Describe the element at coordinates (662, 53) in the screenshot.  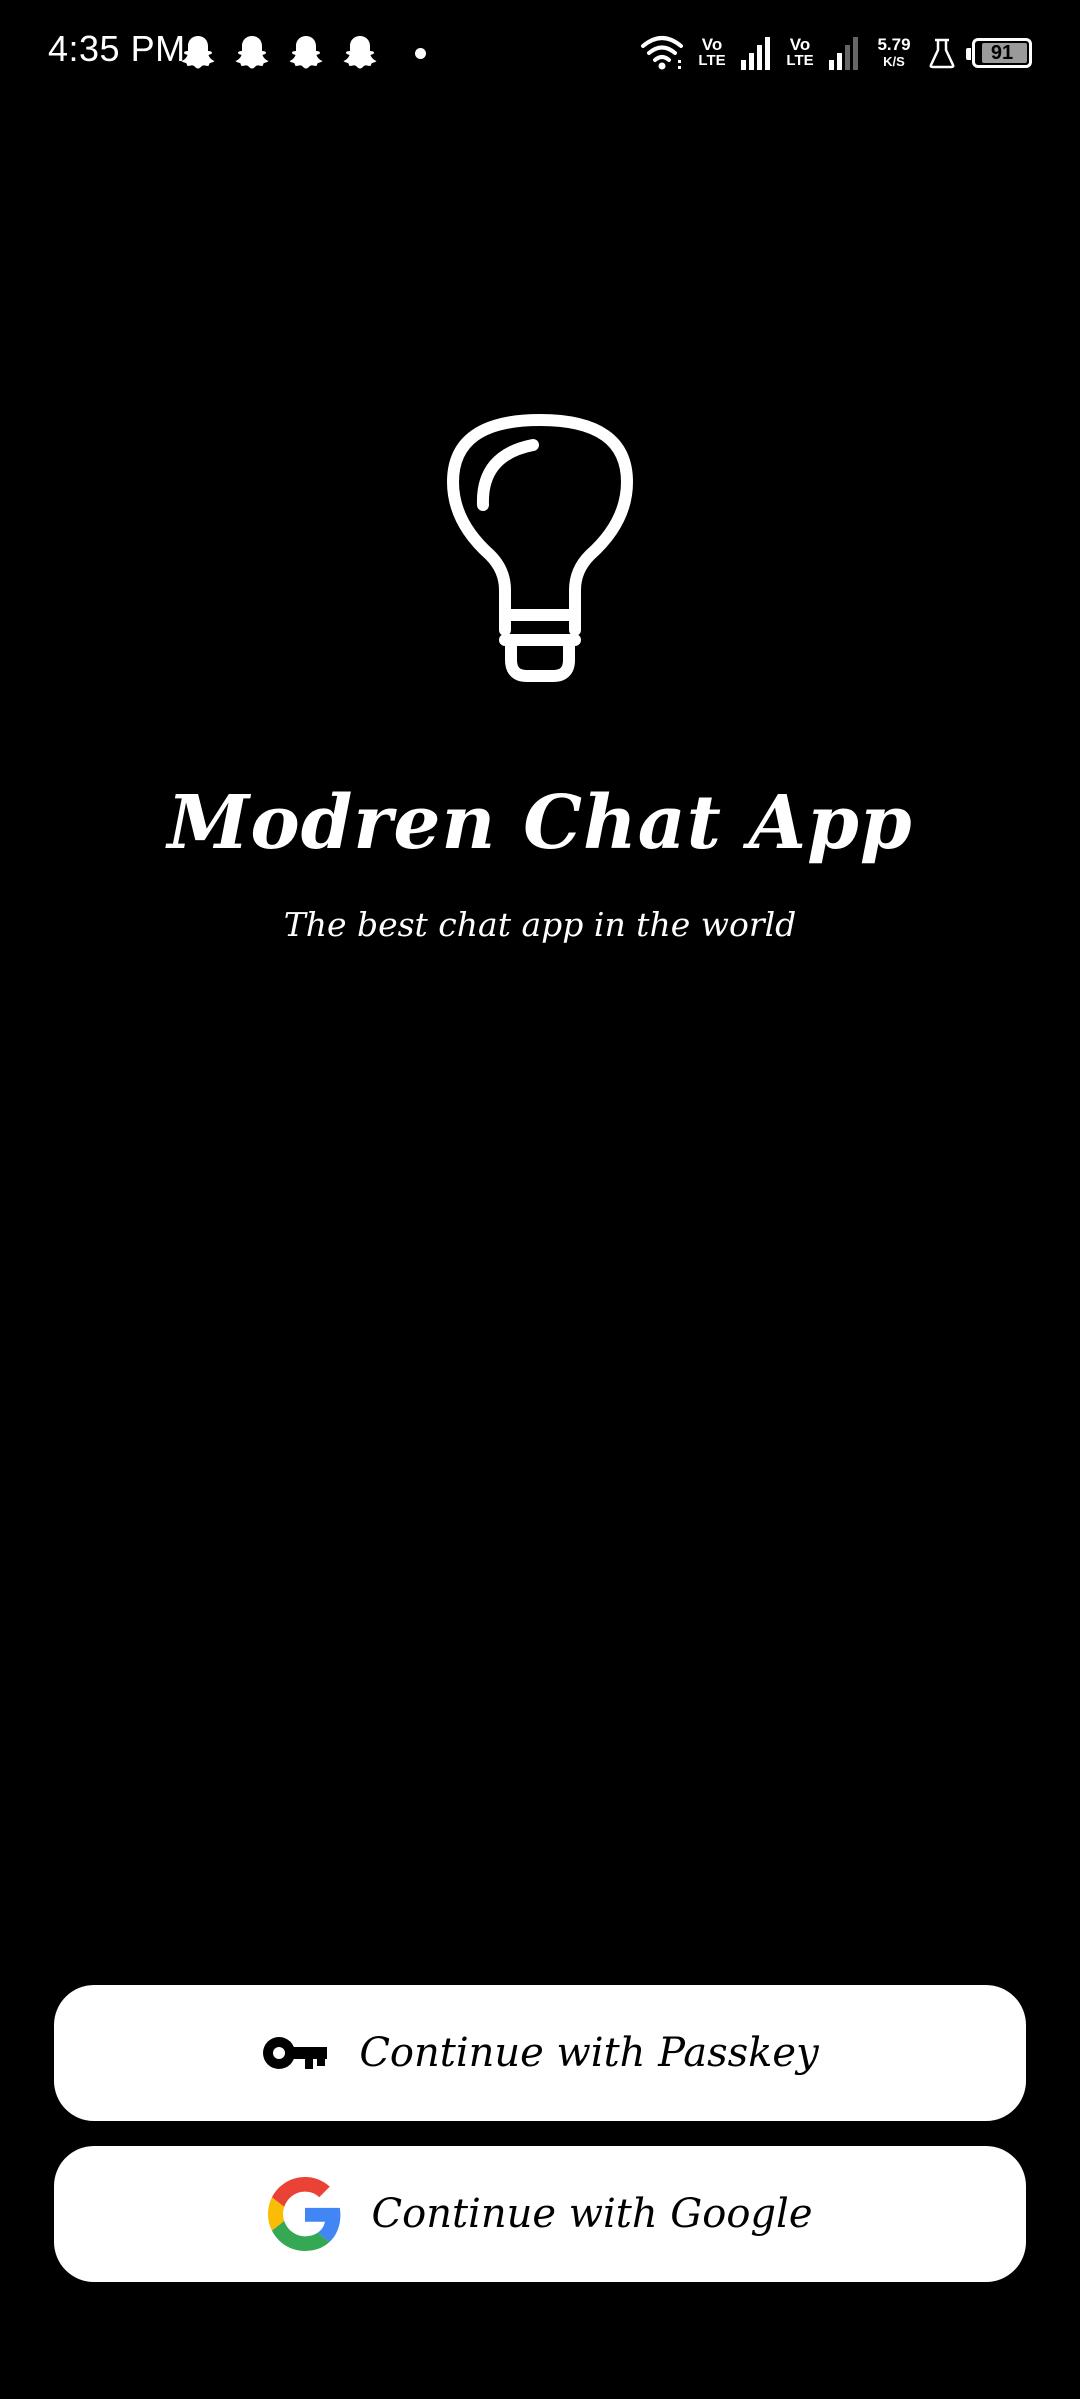
I see `wifi-icon` at that location.